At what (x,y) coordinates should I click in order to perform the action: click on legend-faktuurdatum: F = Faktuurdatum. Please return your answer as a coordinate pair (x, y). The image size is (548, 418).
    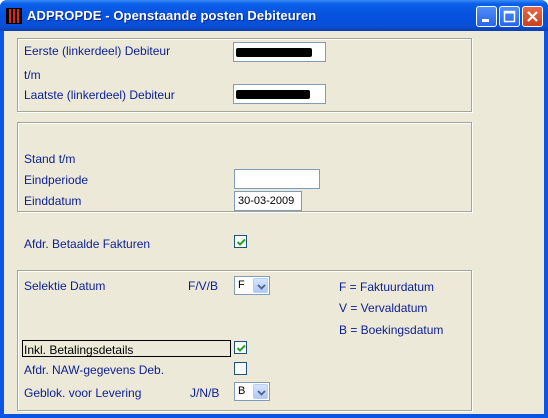
    Looking at the image, I should click on (387, 287).